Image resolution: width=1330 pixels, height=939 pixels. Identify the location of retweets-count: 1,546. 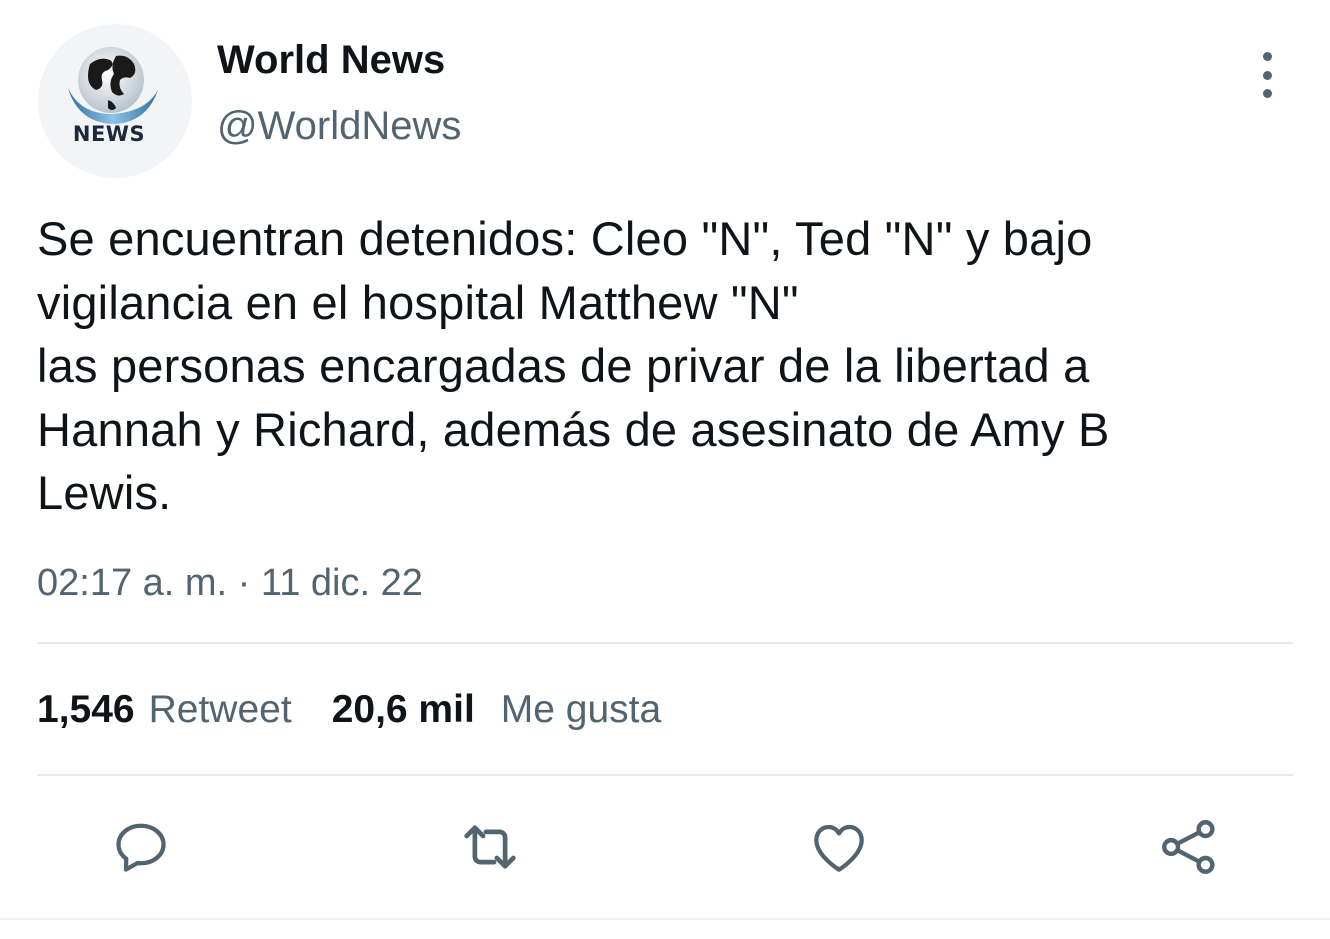
(86, 710).